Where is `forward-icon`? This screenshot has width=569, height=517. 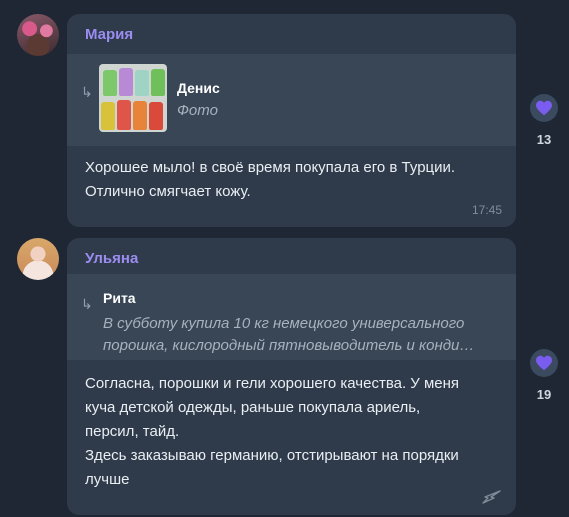
forward-icon is located at coordinates (491, 497).